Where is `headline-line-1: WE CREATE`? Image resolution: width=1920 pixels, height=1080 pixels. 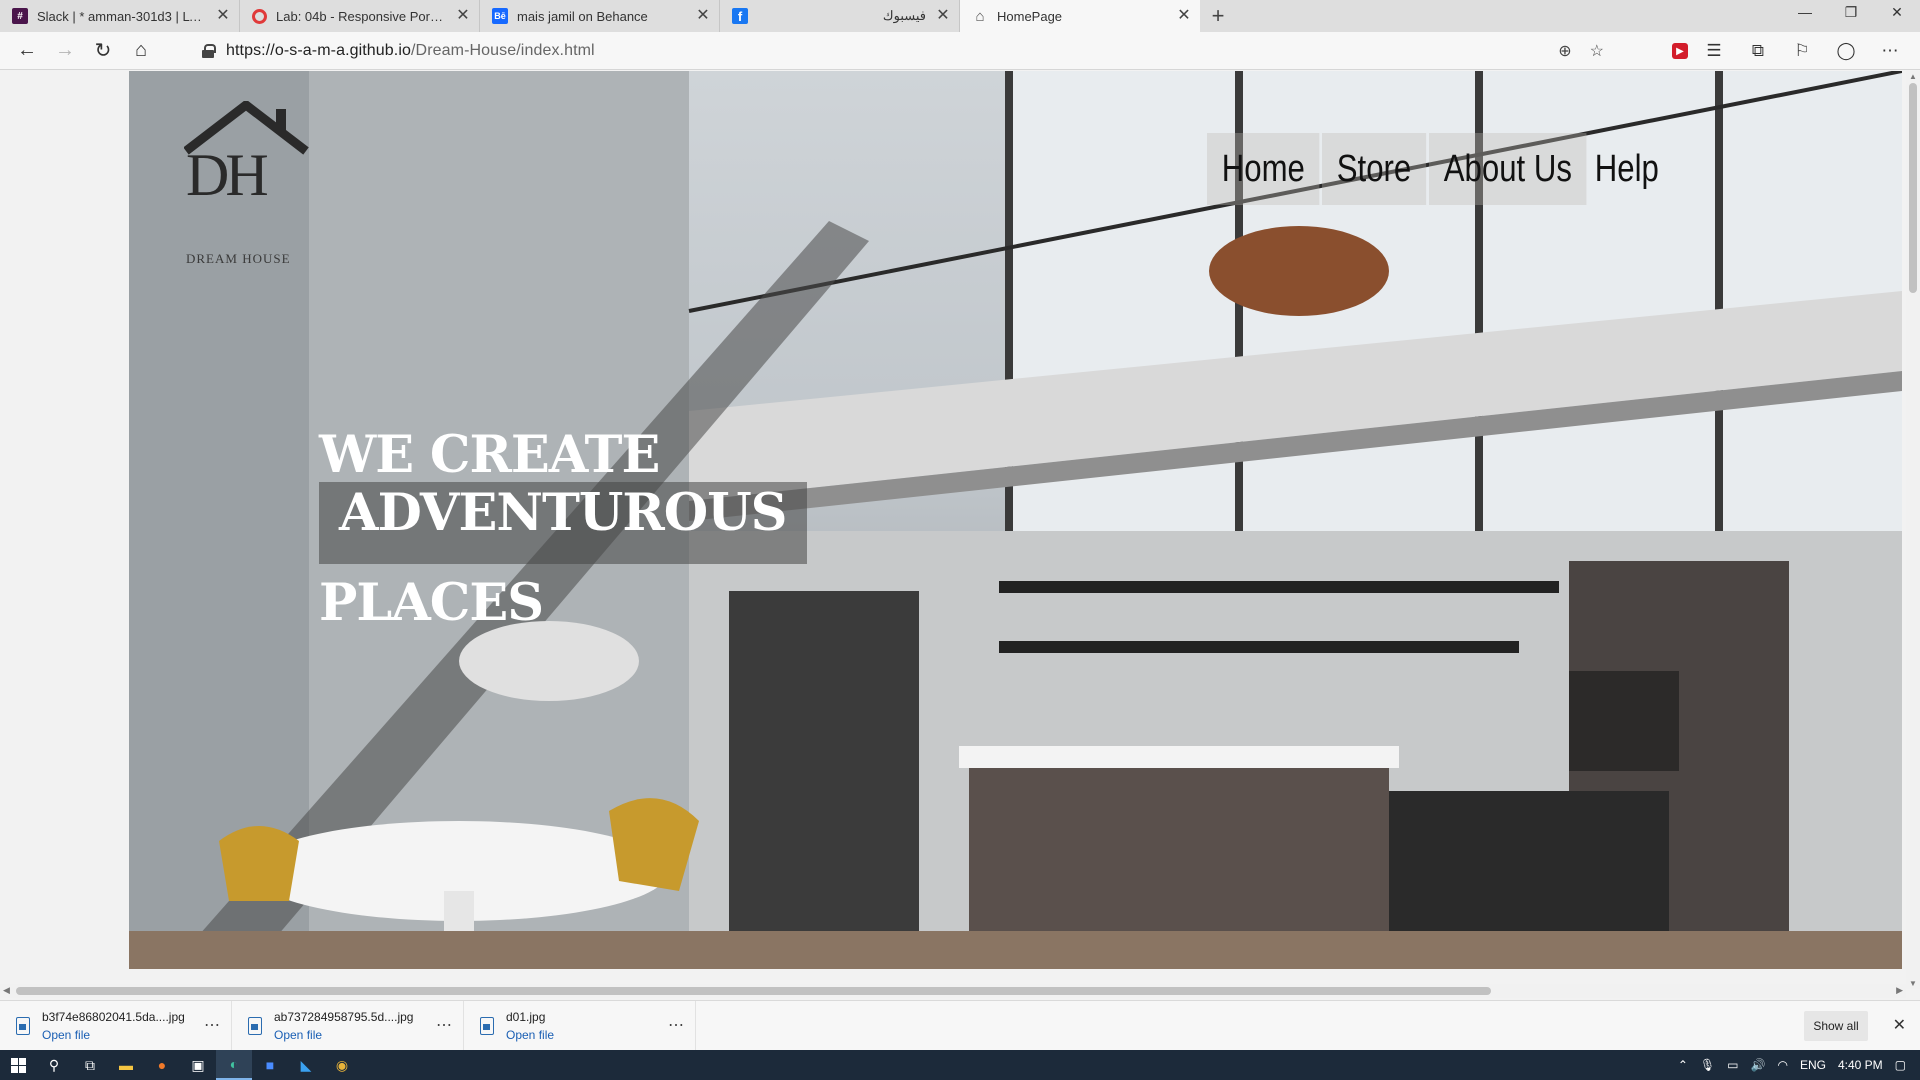 headline-line-1: WE CREATE is located at coordinates (489, 455).